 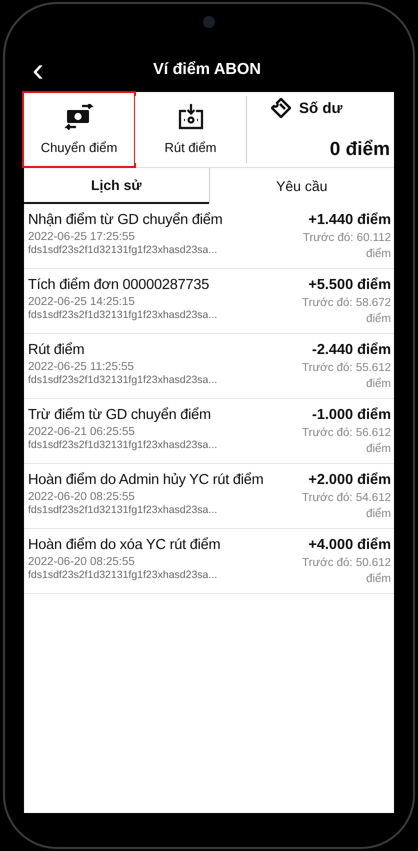 I want to click on screen-title: Ví điểm ABON, so click(x=207, y=70).